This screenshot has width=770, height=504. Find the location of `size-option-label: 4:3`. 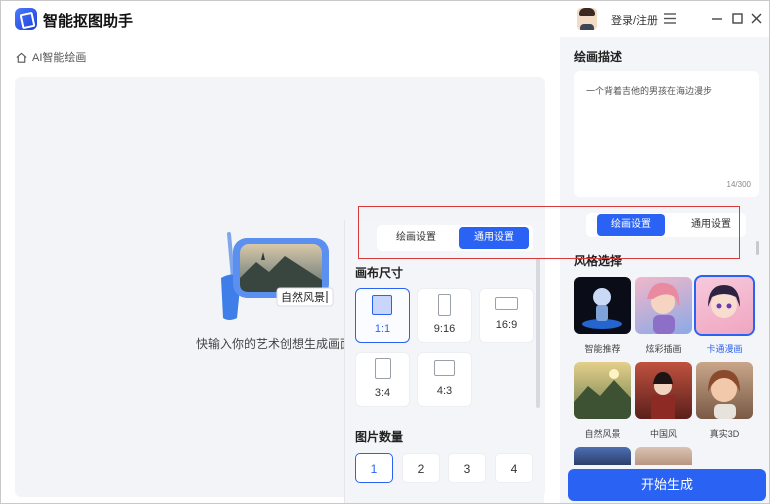

size-option-label: 4:3 is located at coordinates (444, 391).